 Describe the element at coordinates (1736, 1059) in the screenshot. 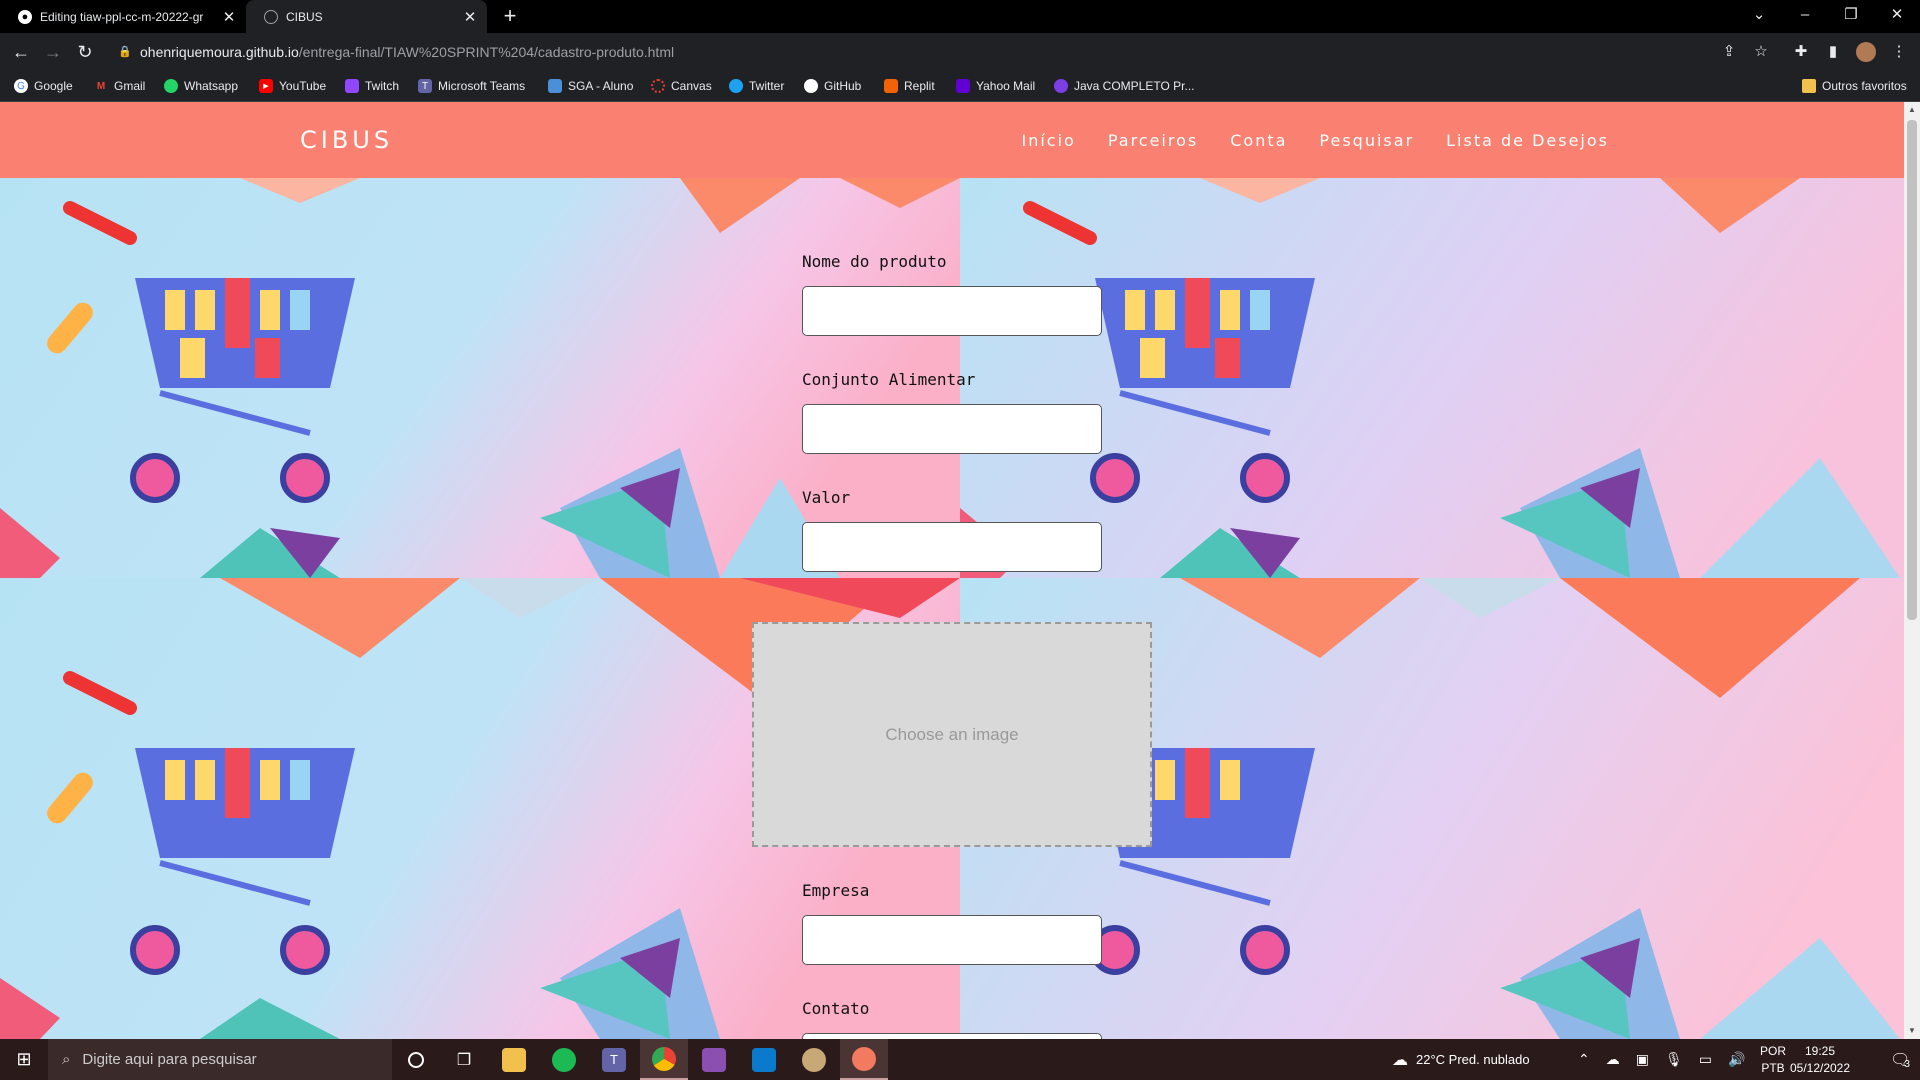

I see `volume-icon: 🔊` at that location.